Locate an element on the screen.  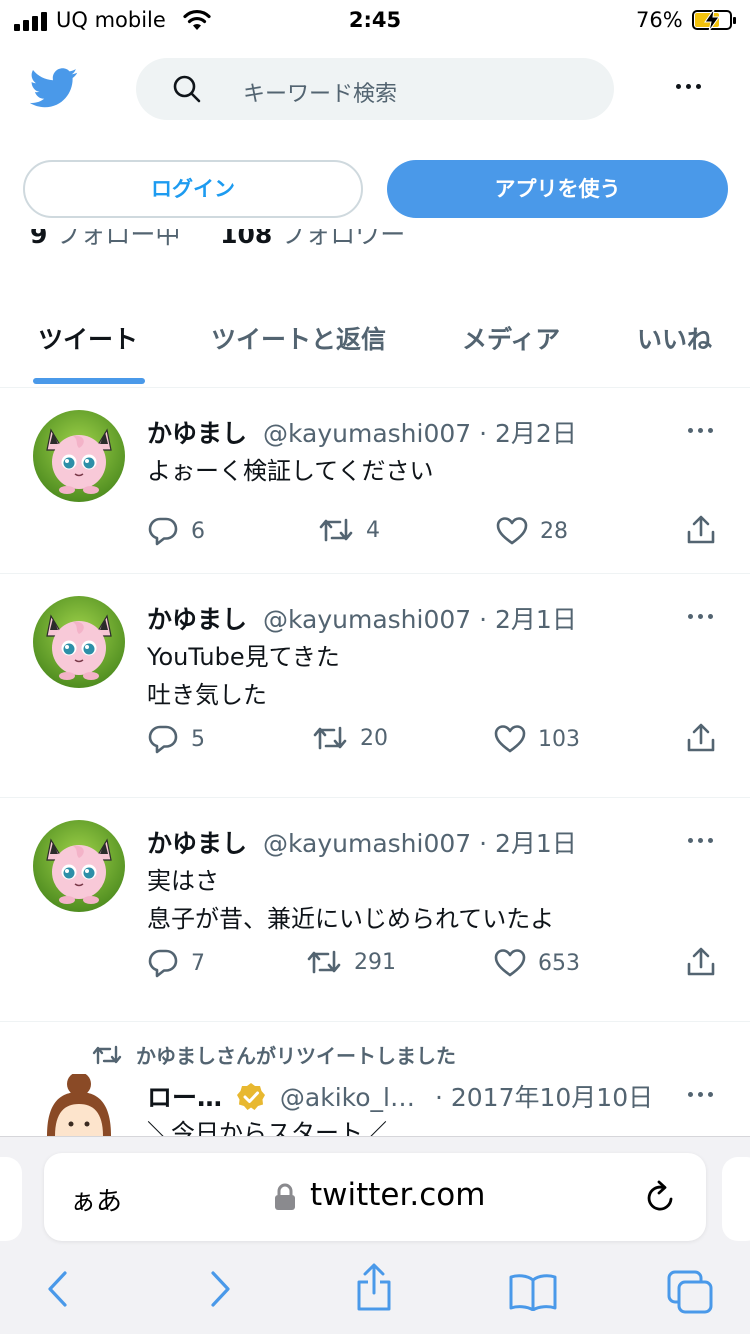
browser-toolbar: ぁあ twitter.com is located at coordinates (375, 1235).